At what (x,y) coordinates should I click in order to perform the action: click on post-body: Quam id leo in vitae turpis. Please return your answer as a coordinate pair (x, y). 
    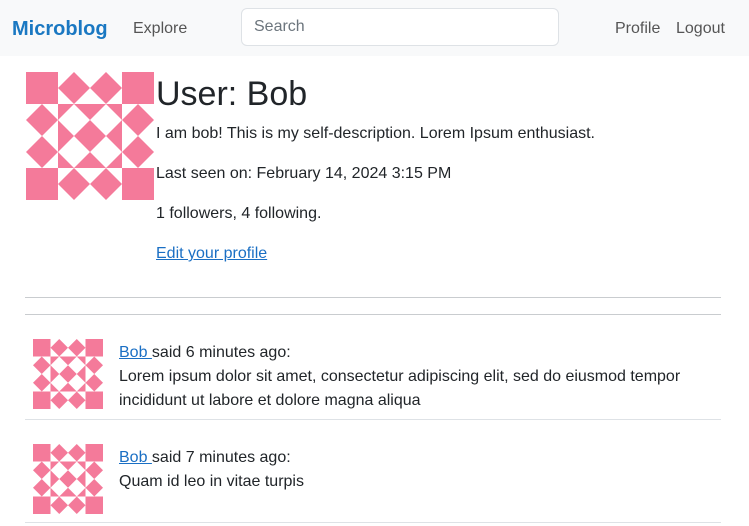
    Looking at the image, I should click on (211, 481).